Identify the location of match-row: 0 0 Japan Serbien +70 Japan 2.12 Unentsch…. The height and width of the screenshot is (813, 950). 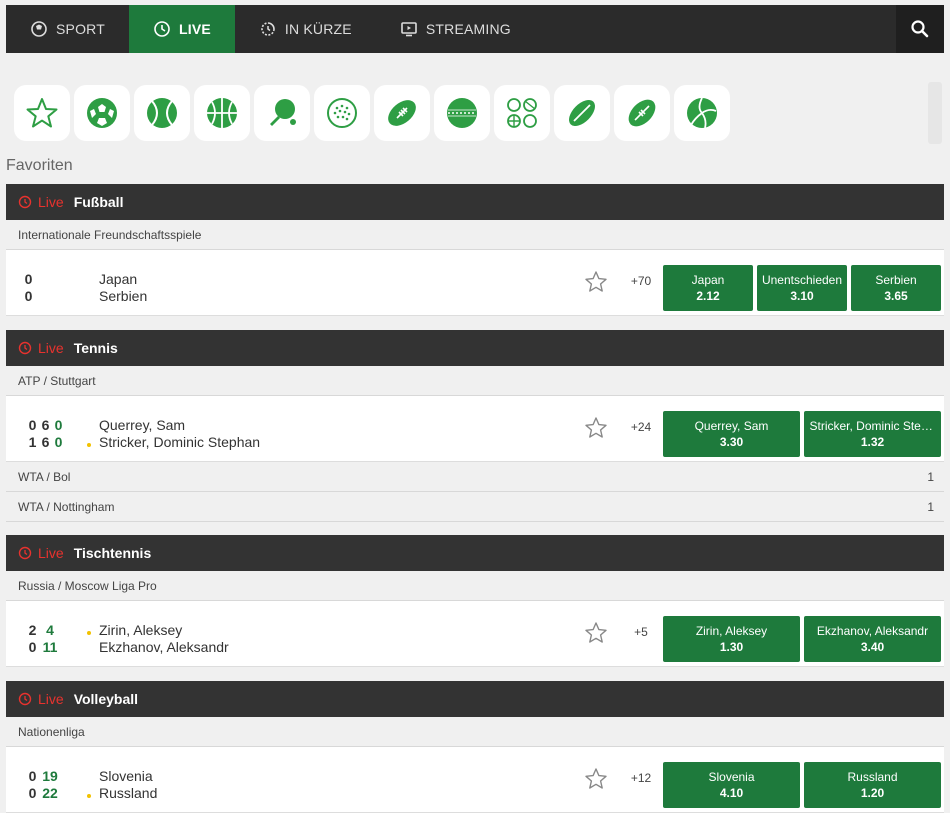
(475, 283).